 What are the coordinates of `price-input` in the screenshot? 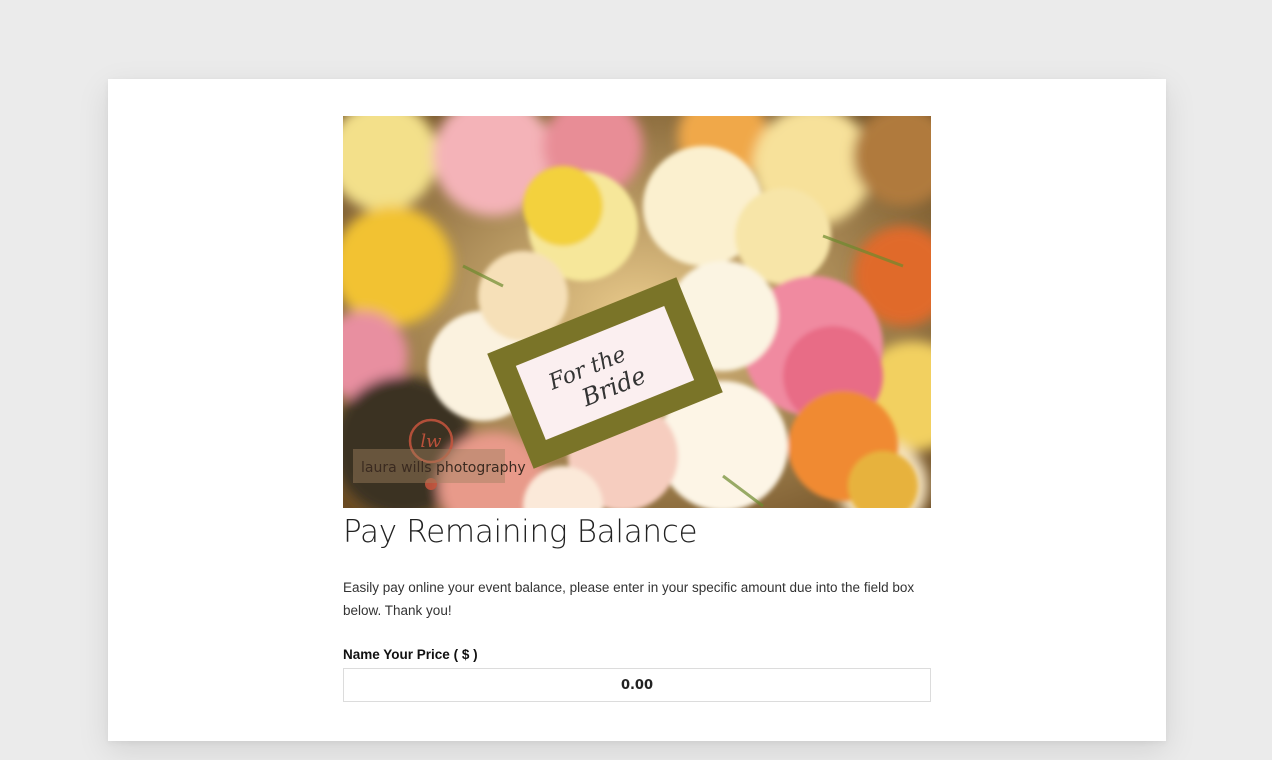 It's located at (637, 685).